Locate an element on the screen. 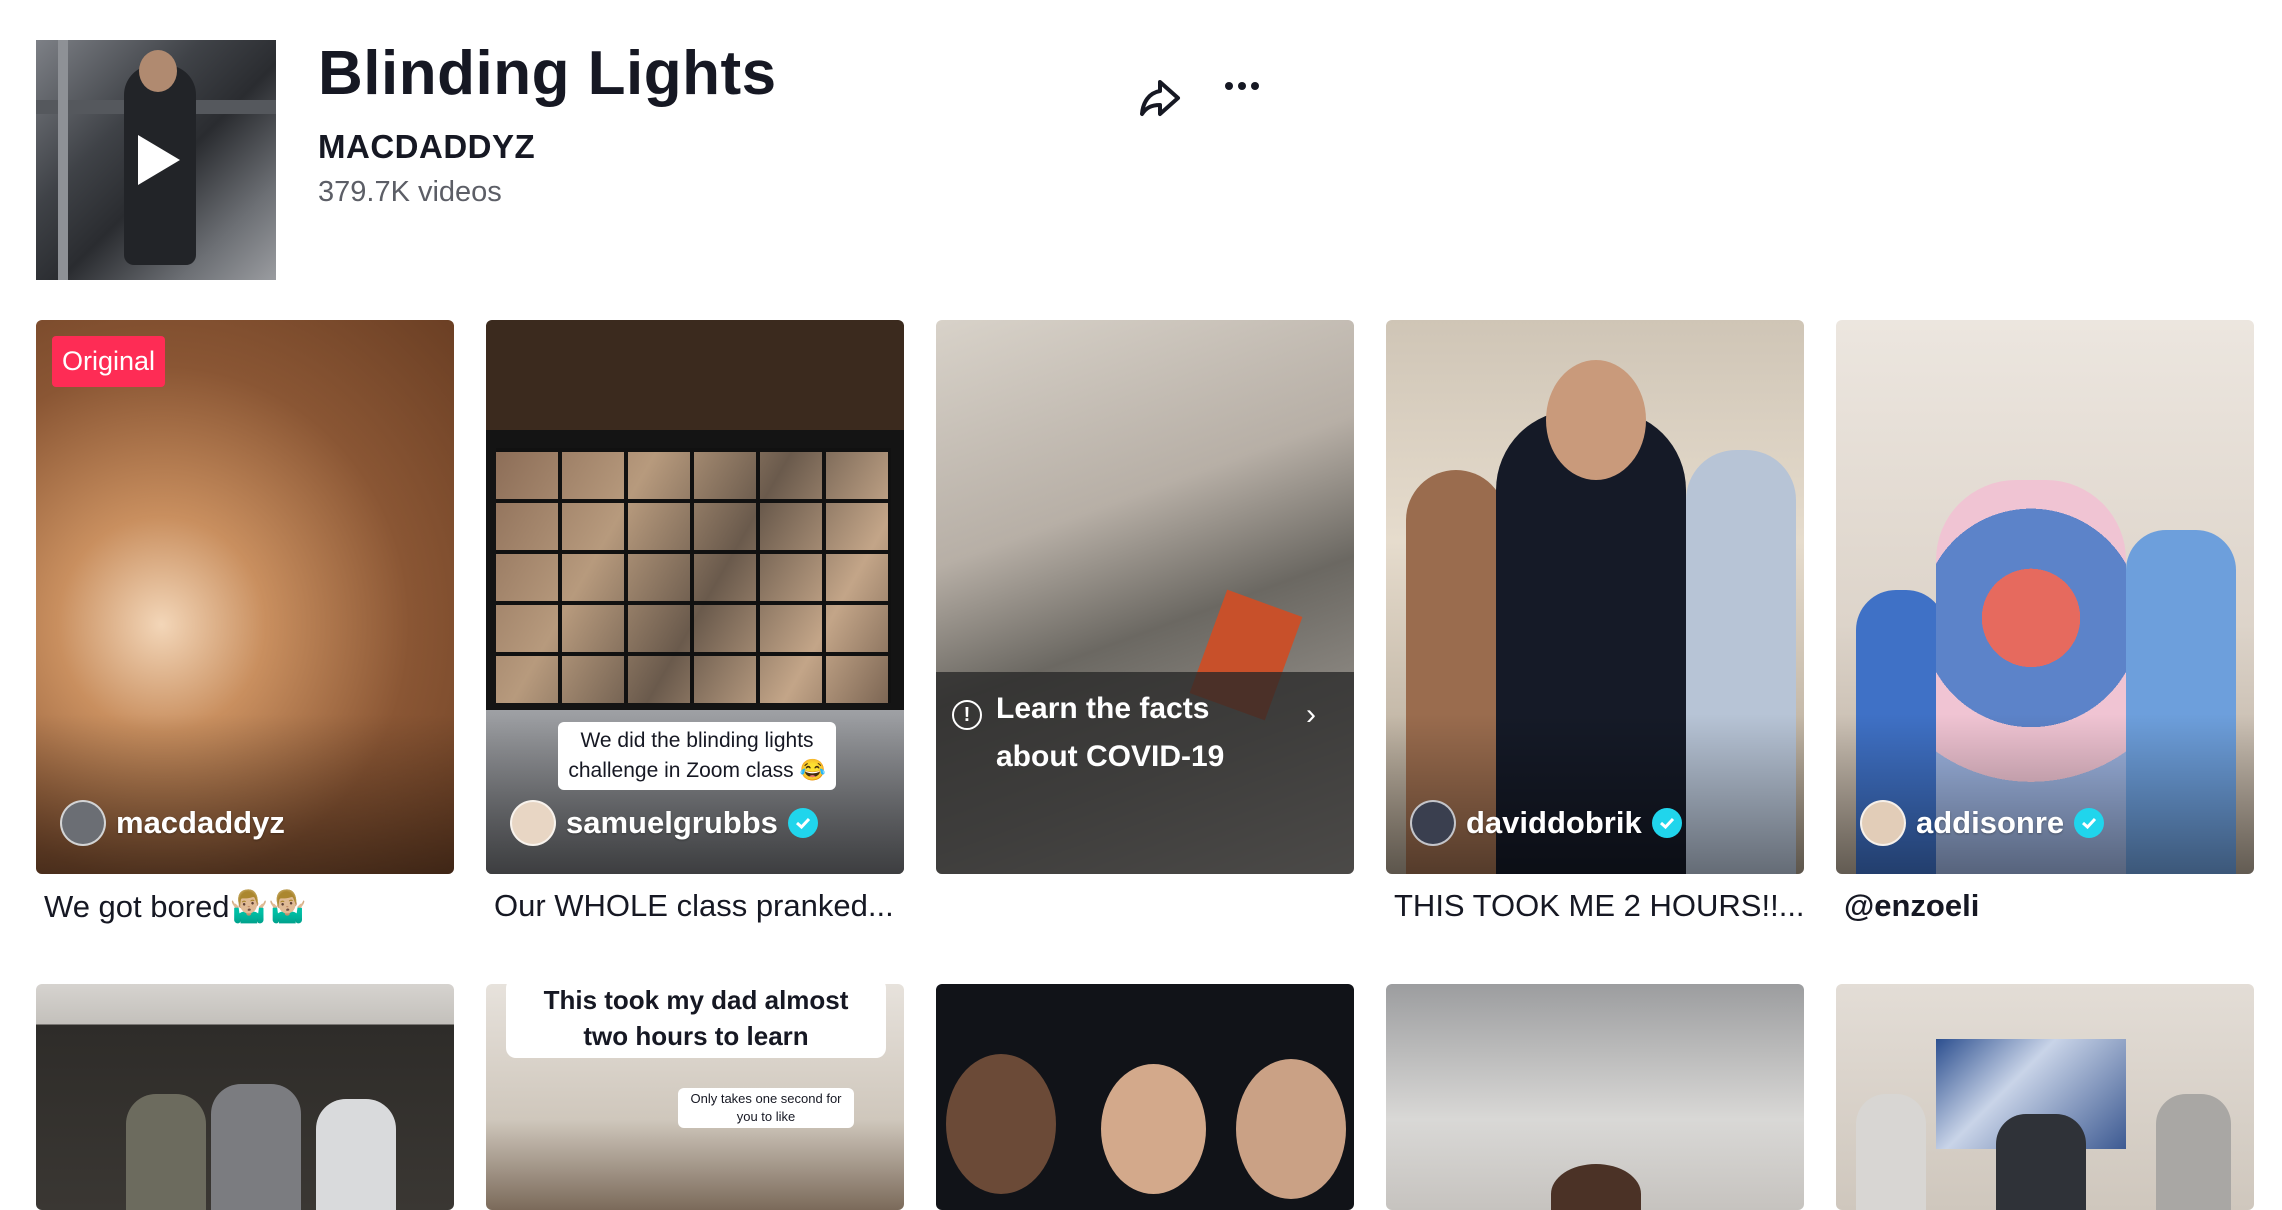  share-arrow-icon is located at coordinates (1160, 98).